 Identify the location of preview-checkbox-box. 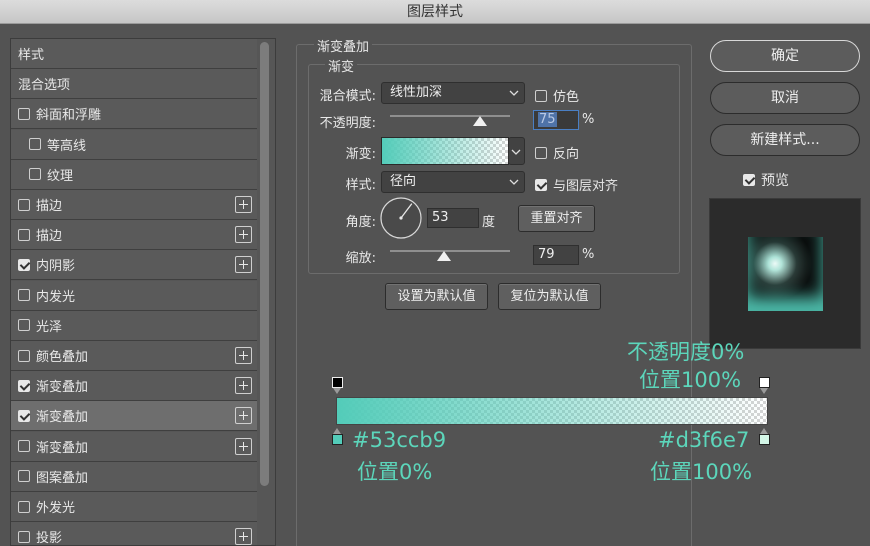
(749, 180).